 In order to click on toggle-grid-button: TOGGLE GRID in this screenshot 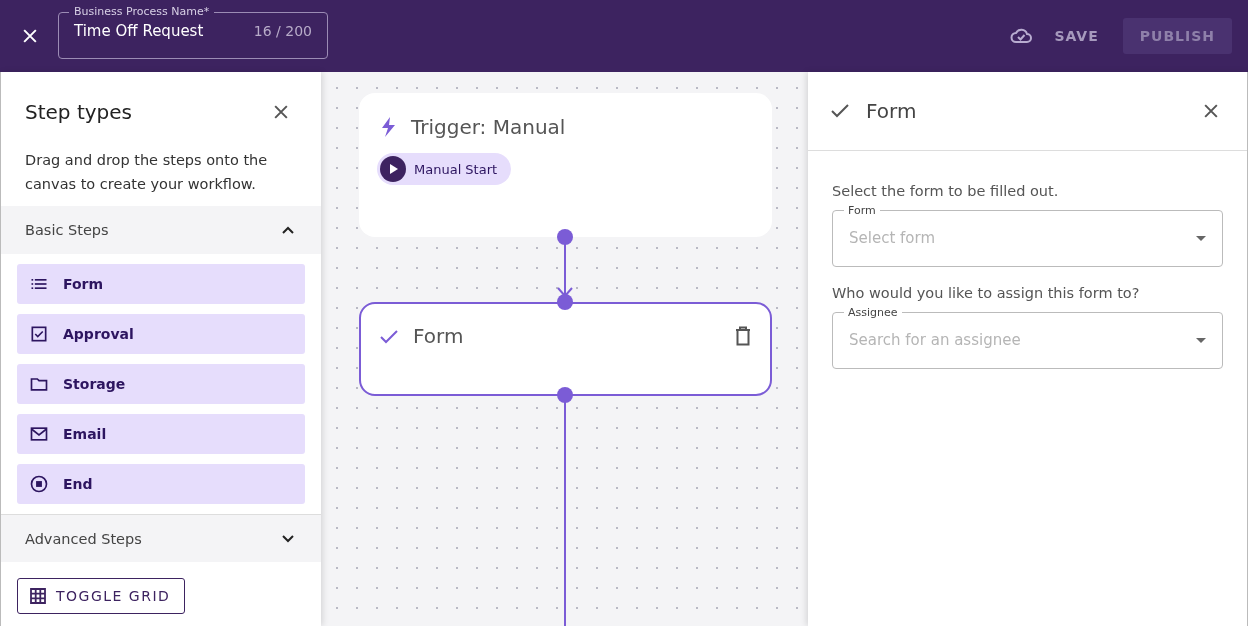, I will do `click(101, 596)`.